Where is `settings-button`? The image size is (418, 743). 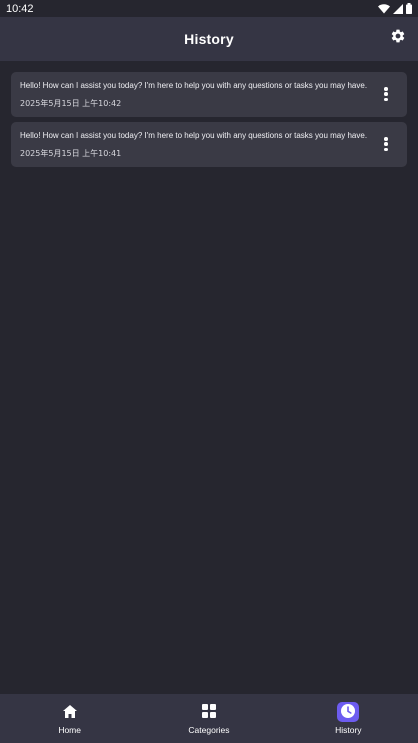 settings-button is located at coordinates (398, 38).